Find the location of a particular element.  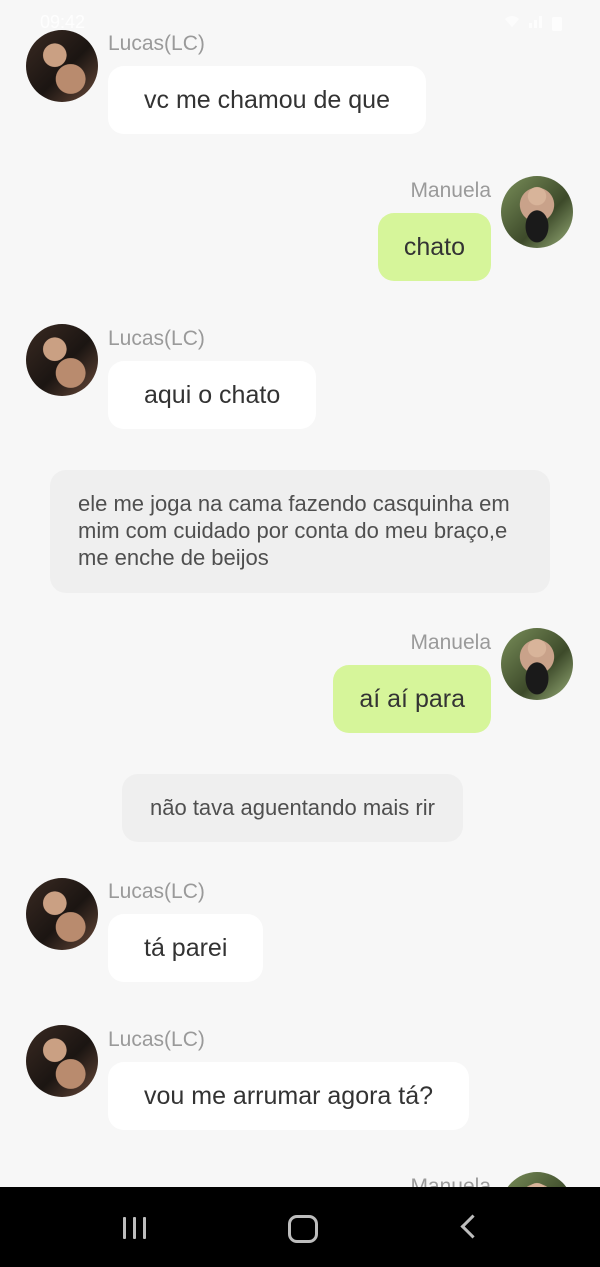

message-bubble: aí aí para is located at coordinates (412, 699).